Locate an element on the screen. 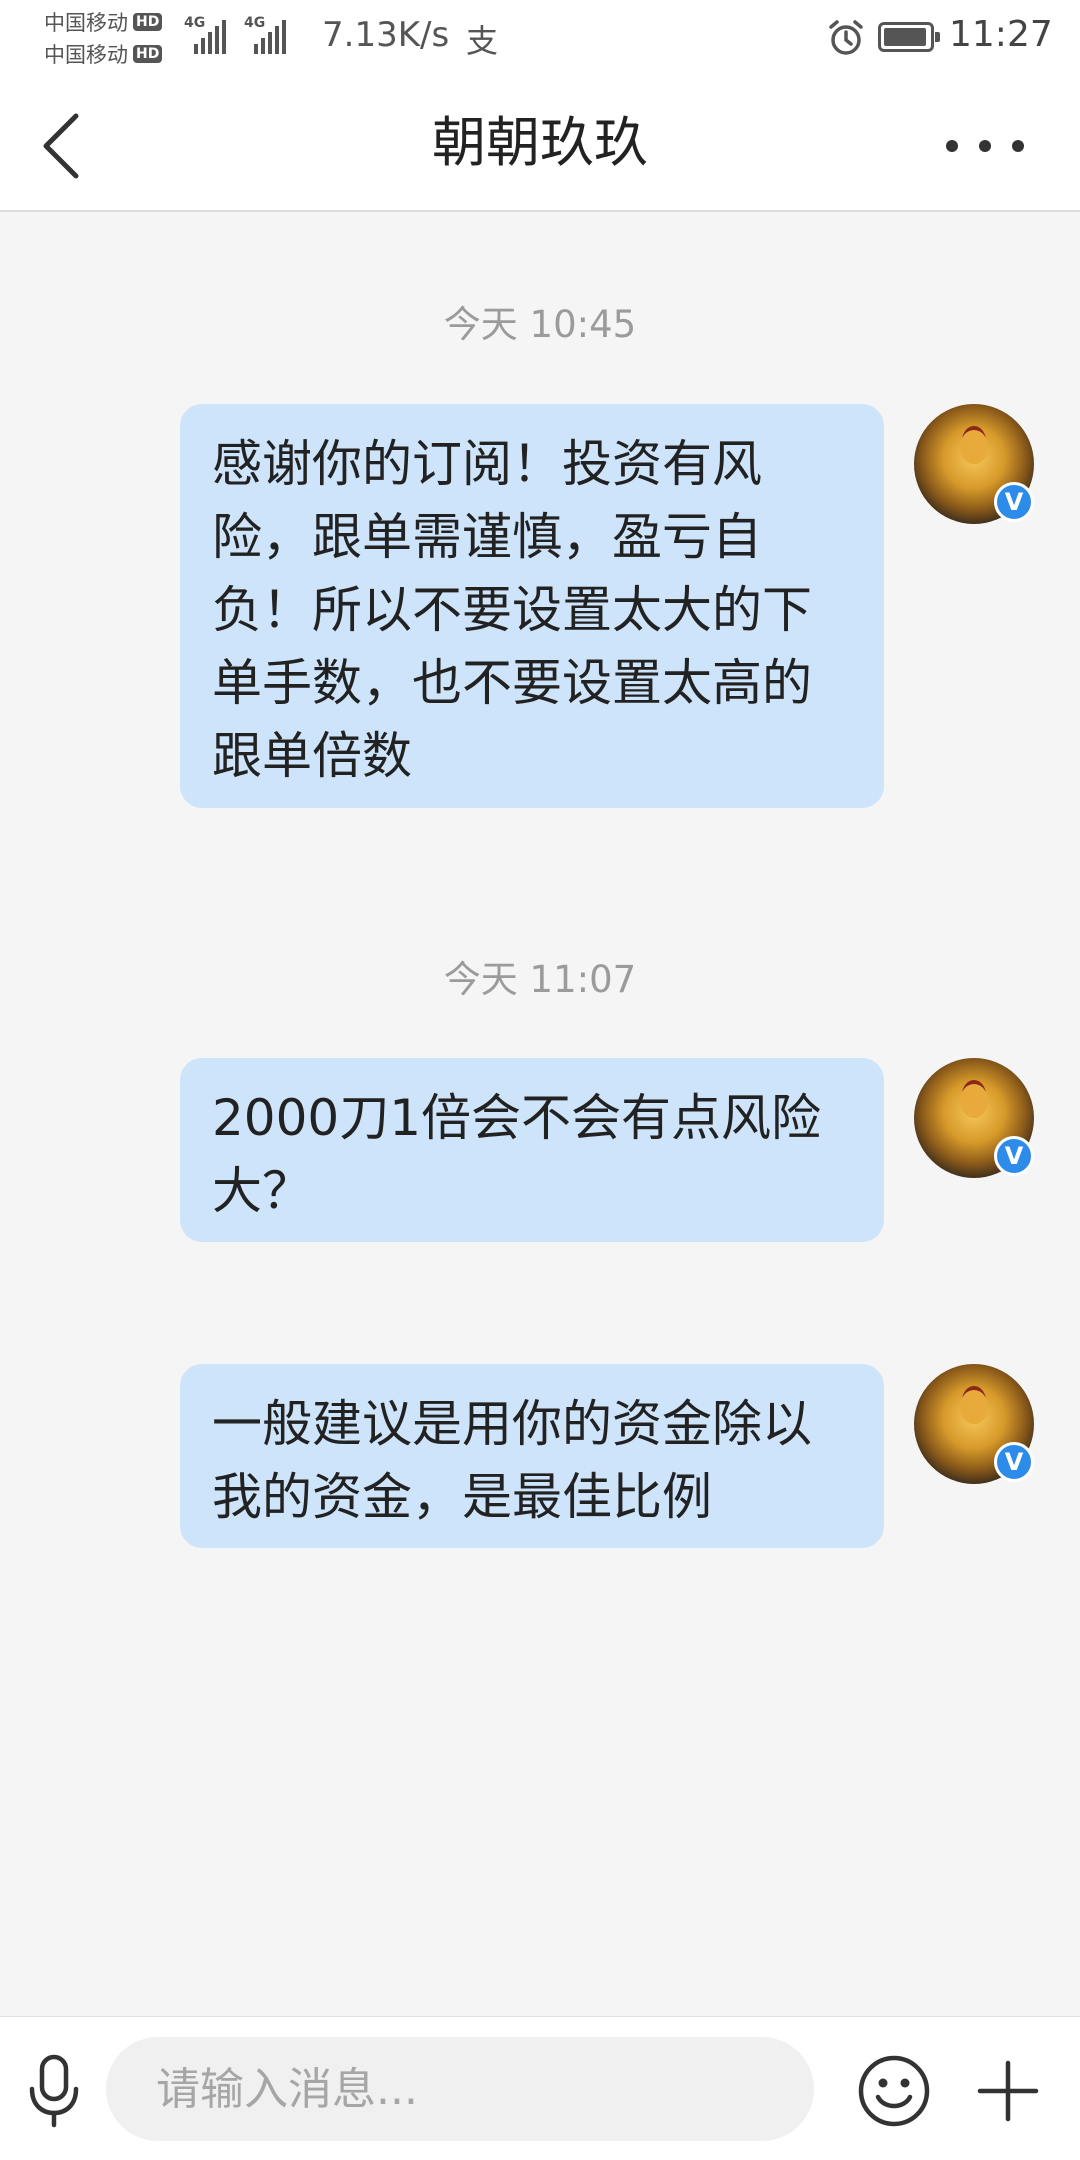 Image resolution: width=1080 pixels, height=2160 pixels. message-bubble: 一般建议是用你的资金除以我的资金，是最佳比例 is located at coordinates (532, 1456).